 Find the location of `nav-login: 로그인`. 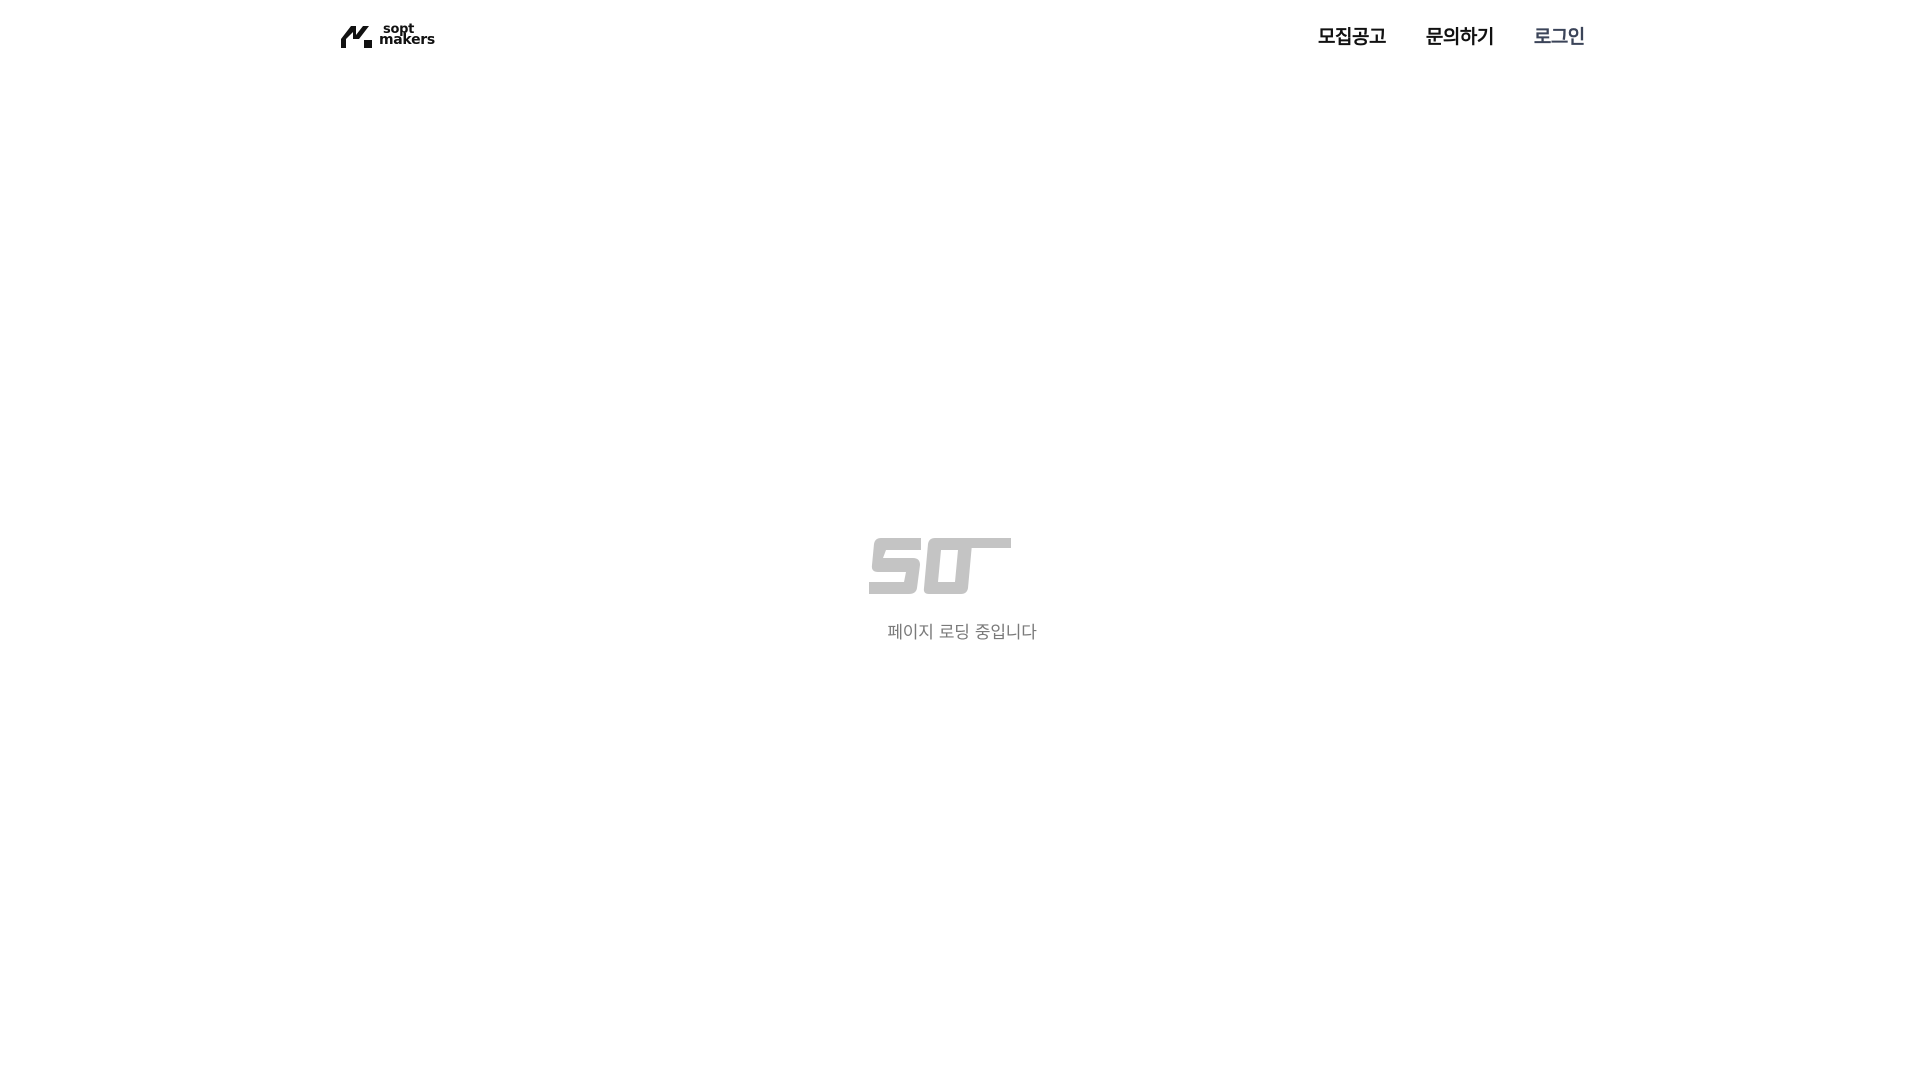

nav-login: 로그인 is located at coordinates (1559, 37).